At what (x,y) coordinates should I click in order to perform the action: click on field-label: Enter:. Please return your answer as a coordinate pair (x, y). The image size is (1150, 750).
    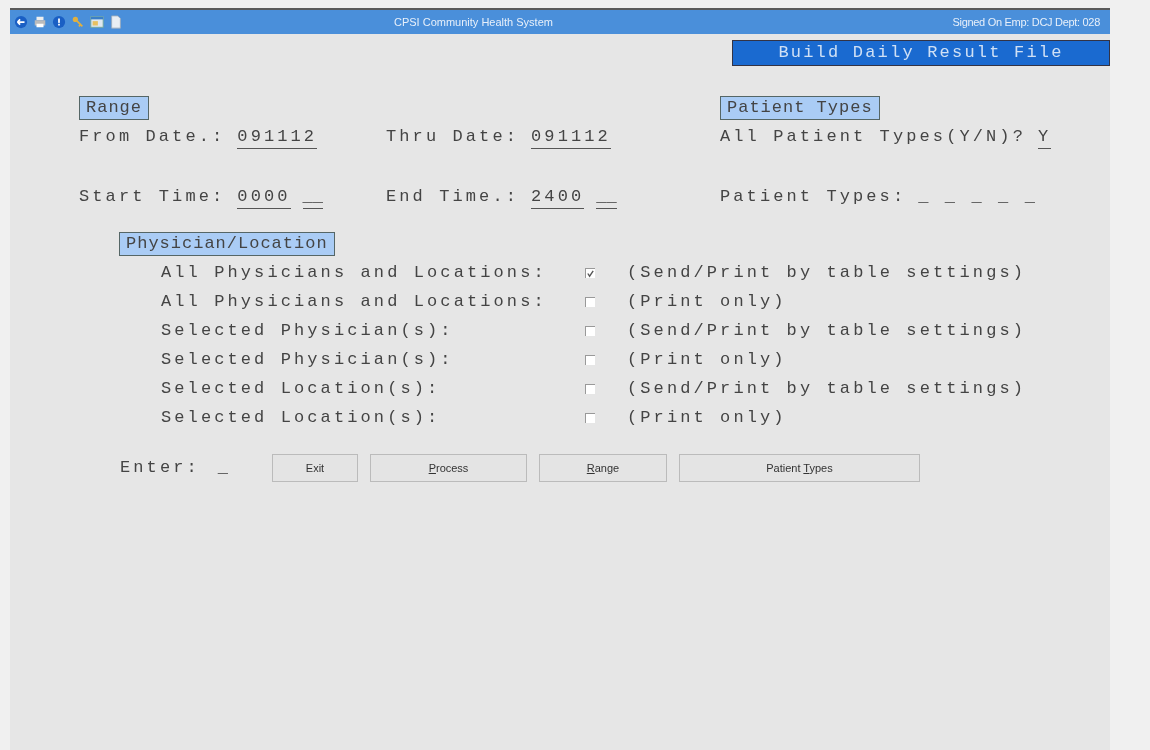
    Looking at the image, I should click on (160, 468).